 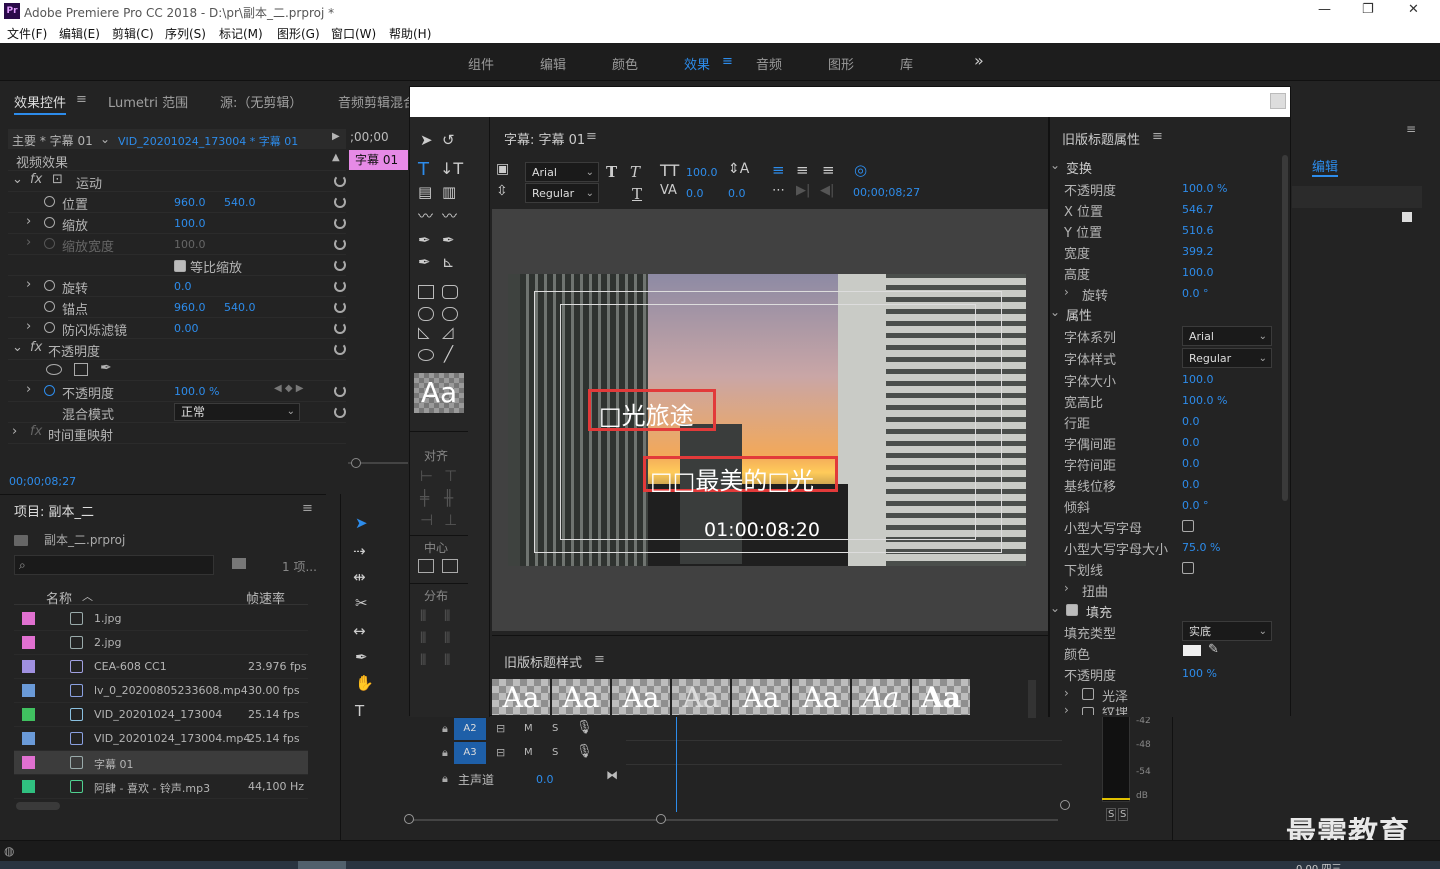 What do you see at coordinates (54, 510) in the screenshot?
I see `project-tab: 项目: 副本_二` at bounding box center [54, 510].